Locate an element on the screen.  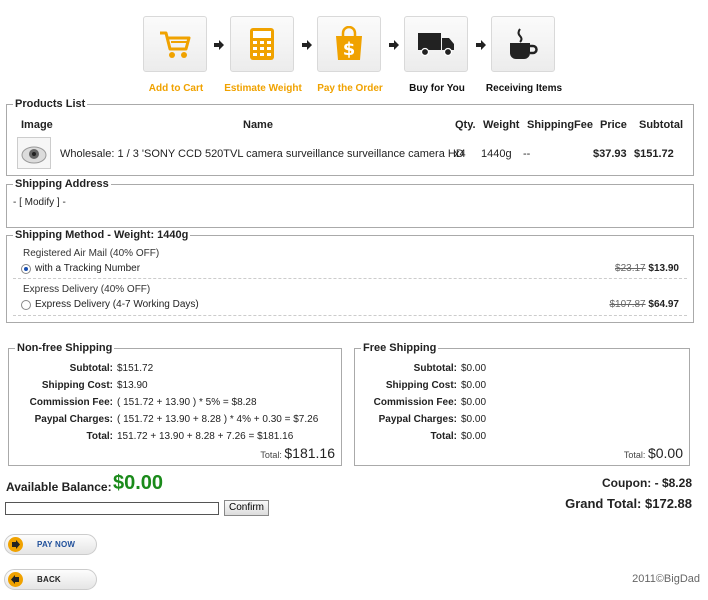
pay-now-label: PAY NOW is located at coordinates (56, 544).